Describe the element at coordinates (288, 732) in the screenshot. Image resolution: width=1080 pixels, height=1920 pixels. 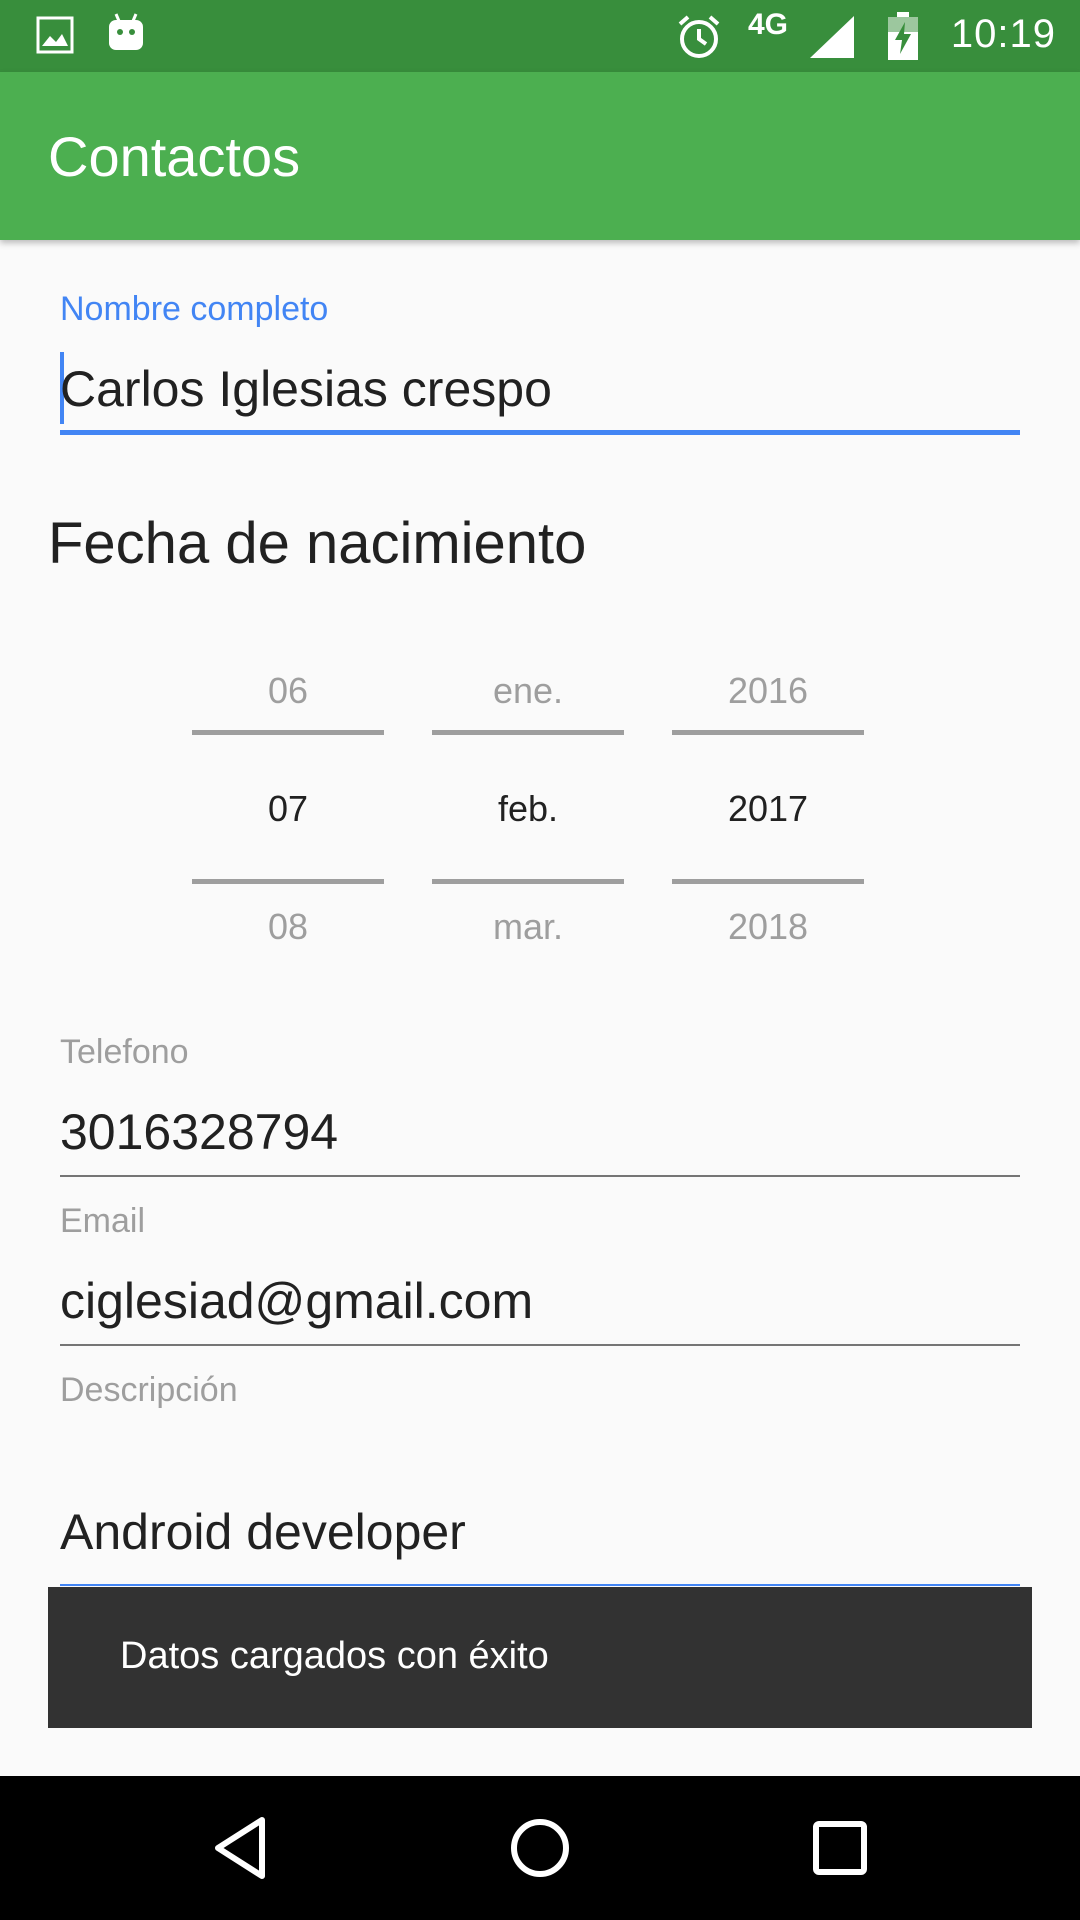
I see `day-divider-top` at that location.